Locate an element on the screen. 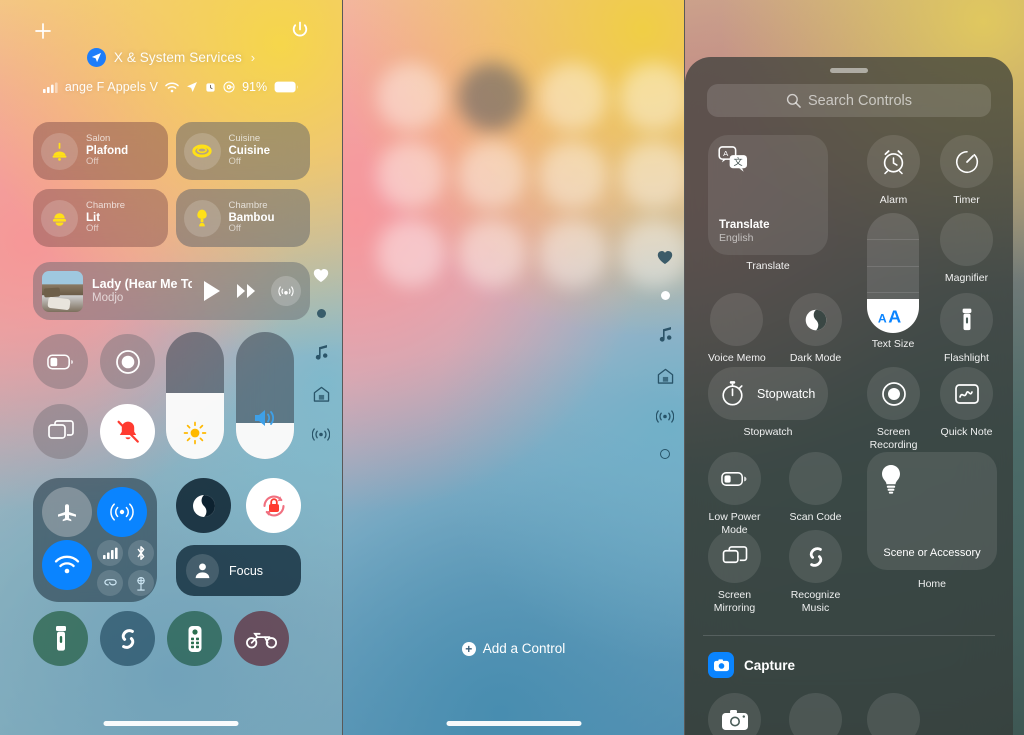 The width and height of the screenshot is (1024, 735). home-tile-cuisine: Cuisine Cuisine Off is located at coordinates (242, 151).